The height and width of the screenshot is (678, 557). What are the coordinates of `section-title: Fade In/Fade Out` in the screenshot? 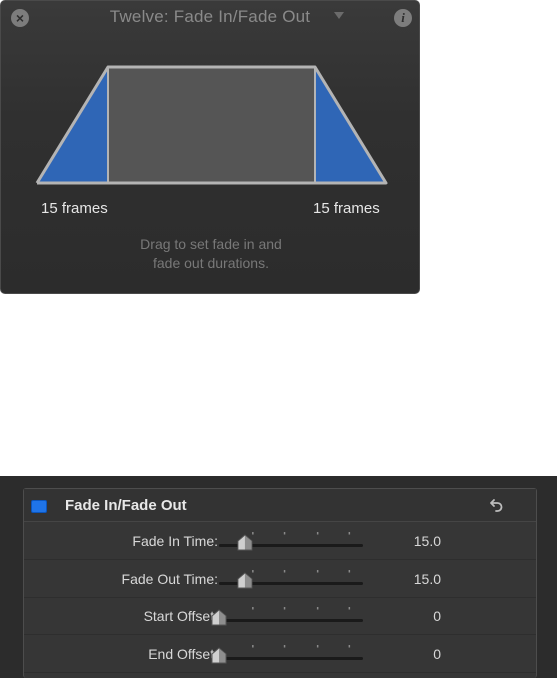 It's located at (126, 505).